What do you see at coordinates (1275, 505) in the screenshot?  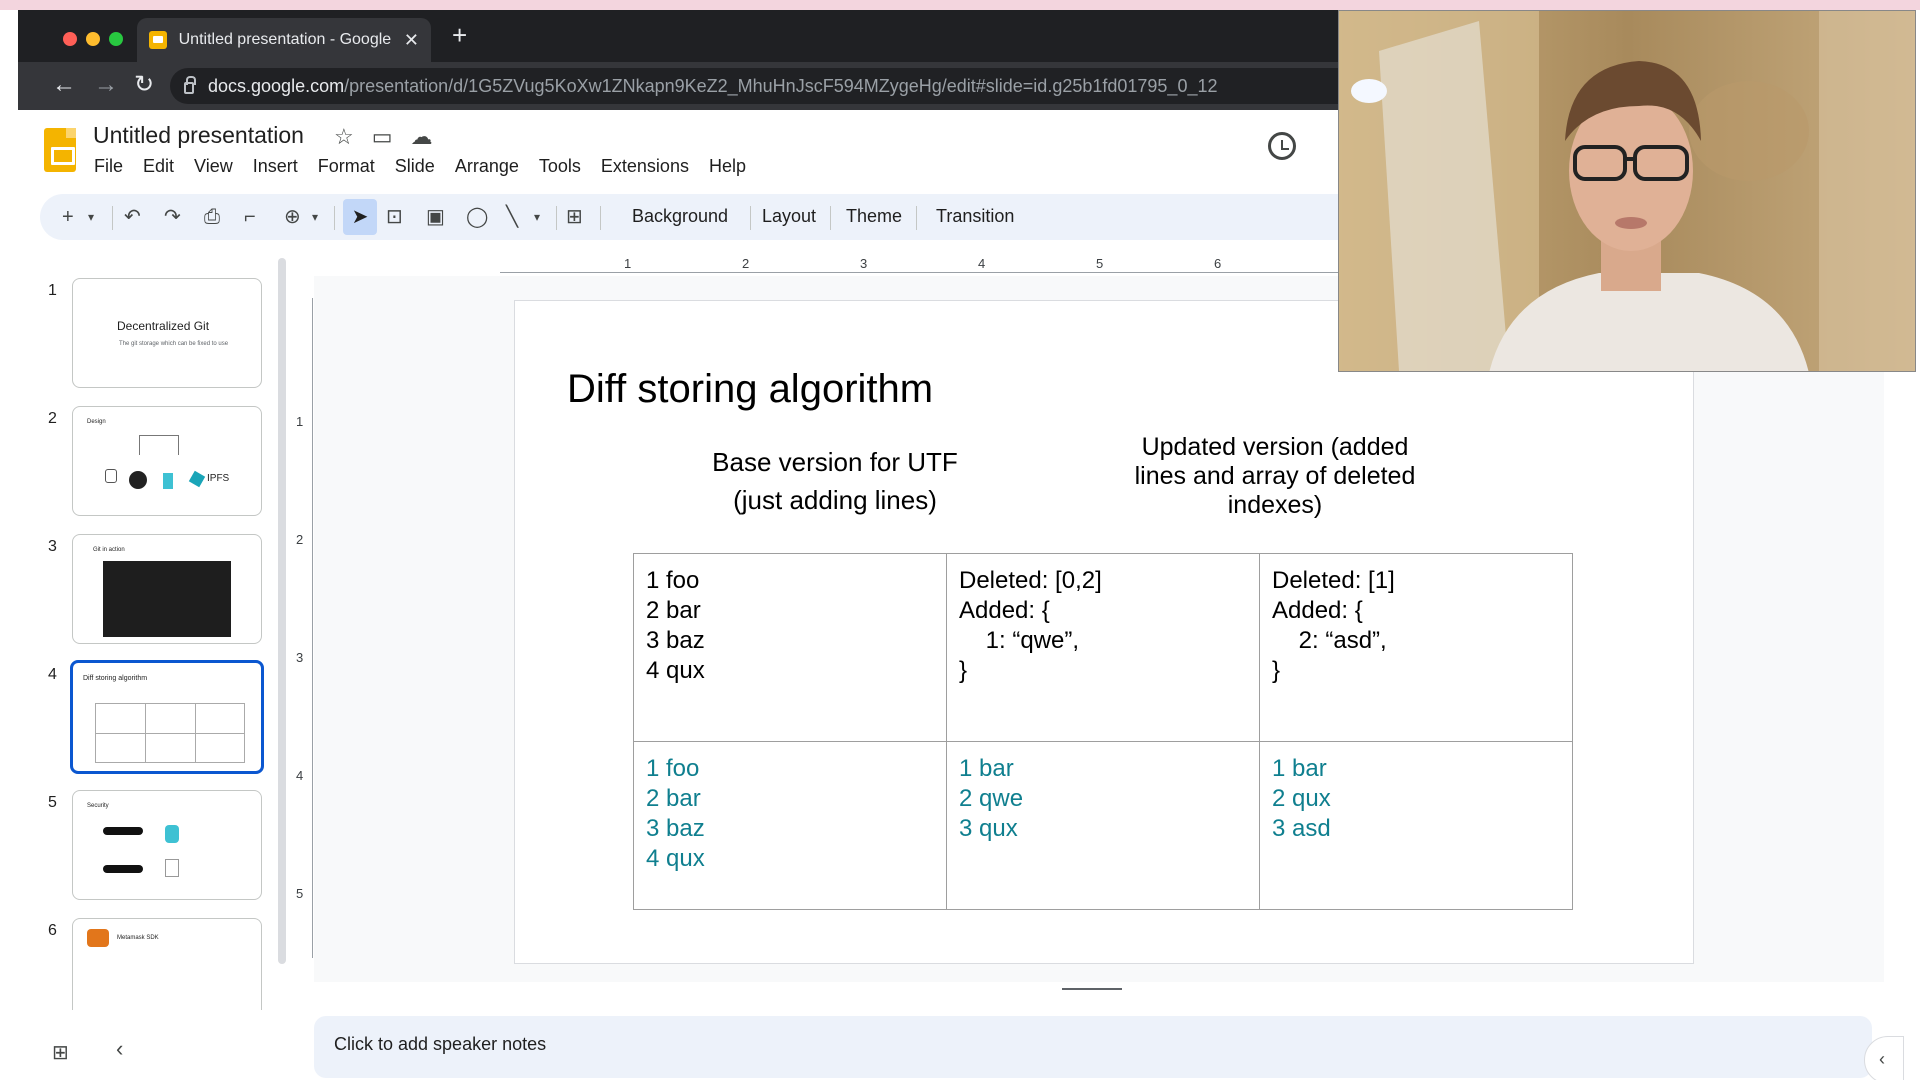 I see `subtitle-line: indexes)` at bounding box center [1275, 505].